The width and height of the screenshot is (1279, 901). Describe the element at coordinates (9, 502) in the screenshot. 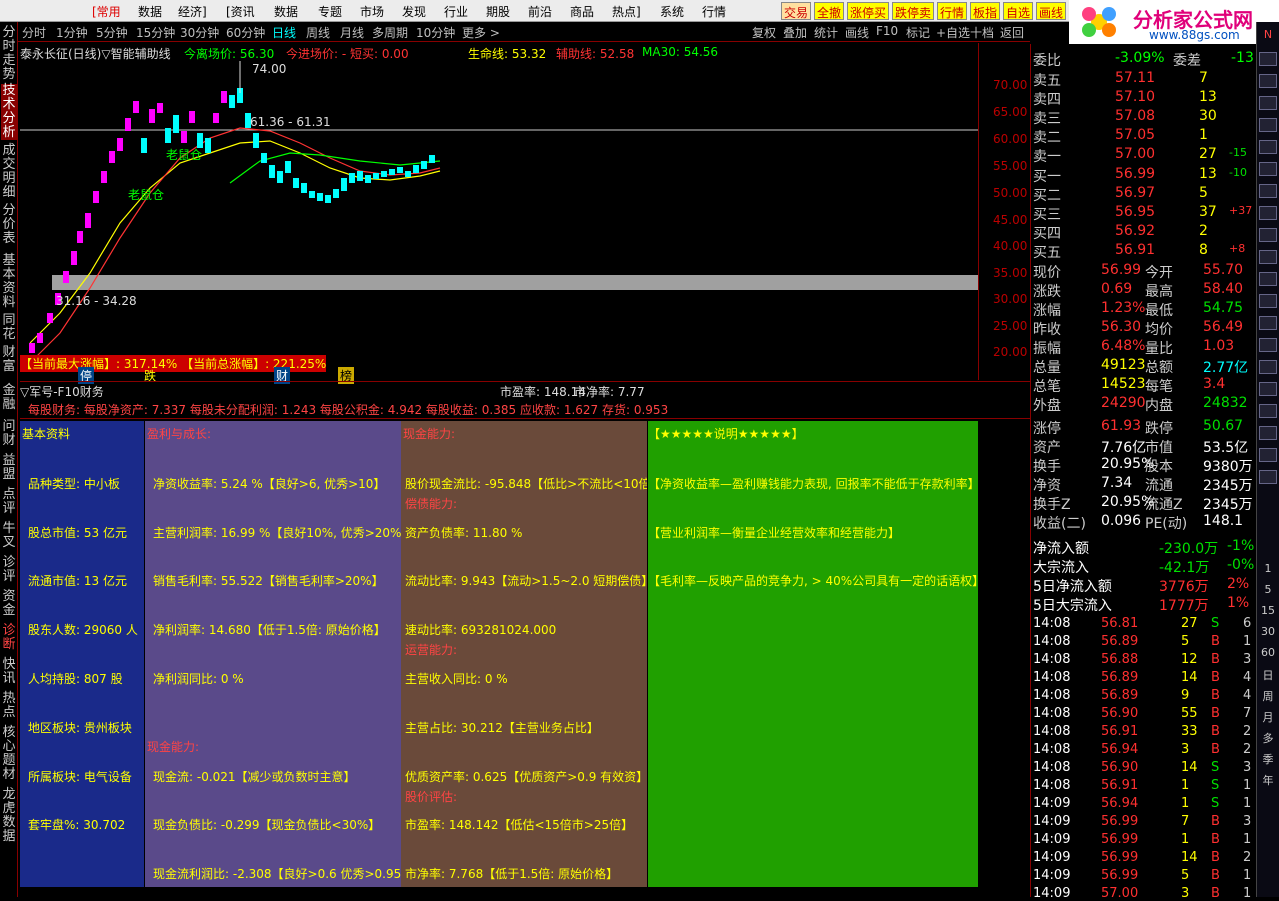

I see `tab-review: 点评` at that location.